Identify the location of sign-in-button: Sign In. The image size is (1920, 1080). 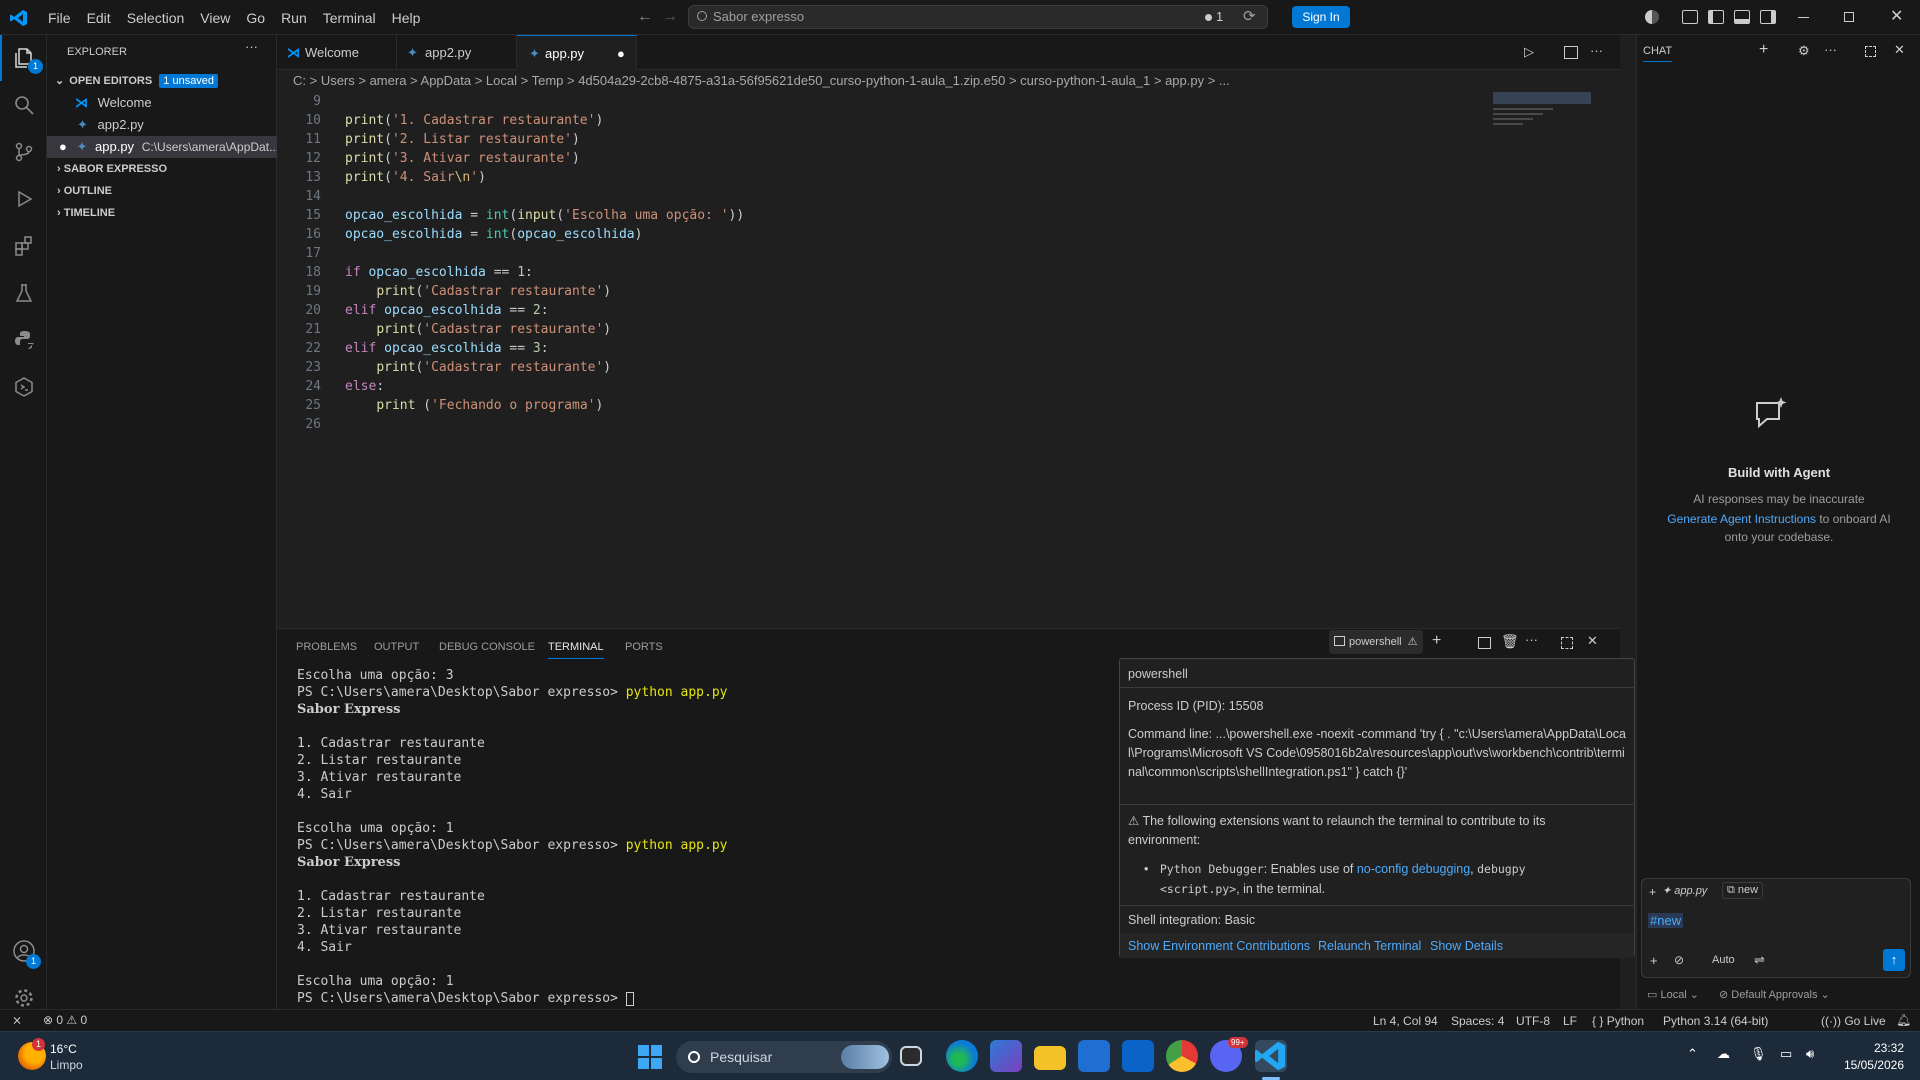
(1321, 17).